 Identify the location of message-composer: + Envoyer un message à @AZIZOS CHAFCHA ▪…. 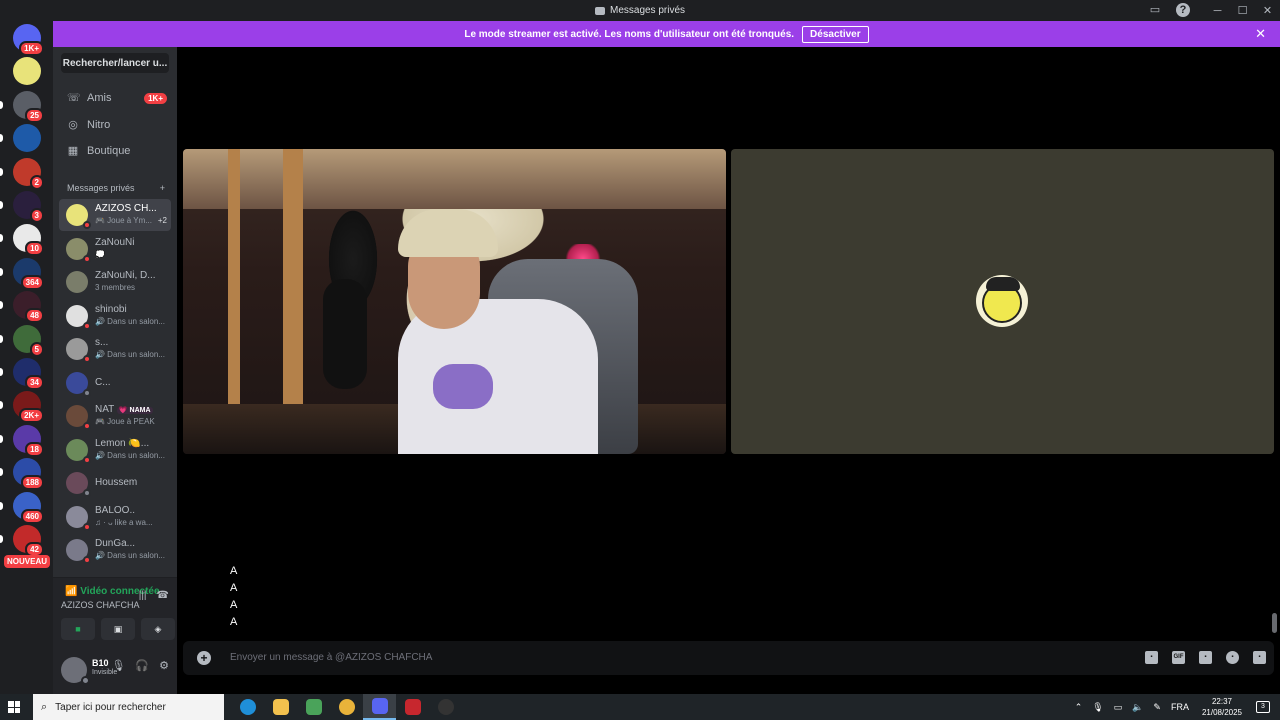
(728, 658).